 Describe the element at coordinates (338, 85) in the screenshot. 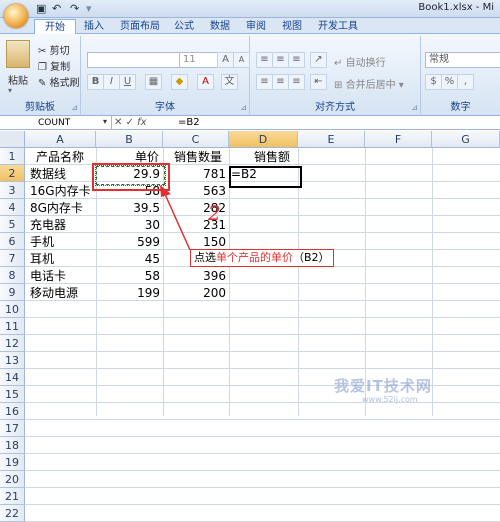

I see `merge-icon: ⊞` at that location.